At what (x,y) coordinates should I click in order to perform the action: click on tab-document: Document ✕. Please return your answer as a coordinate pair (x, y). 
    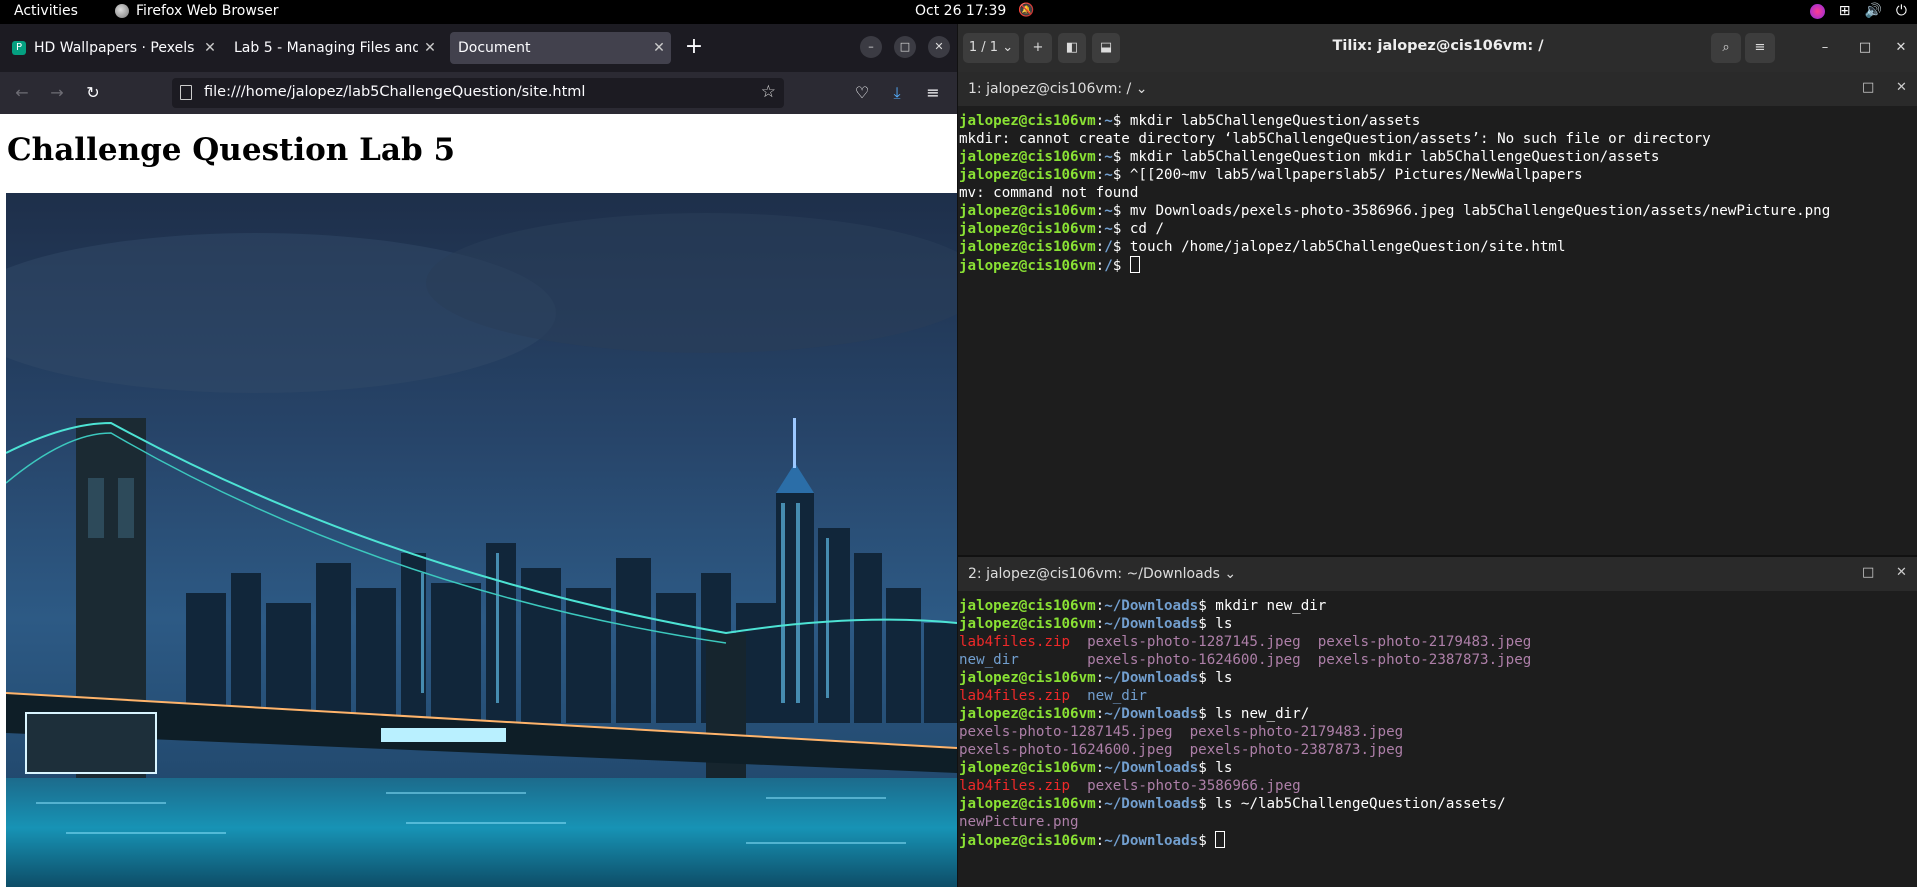
    Looking at the image, I should click on (560, 48).